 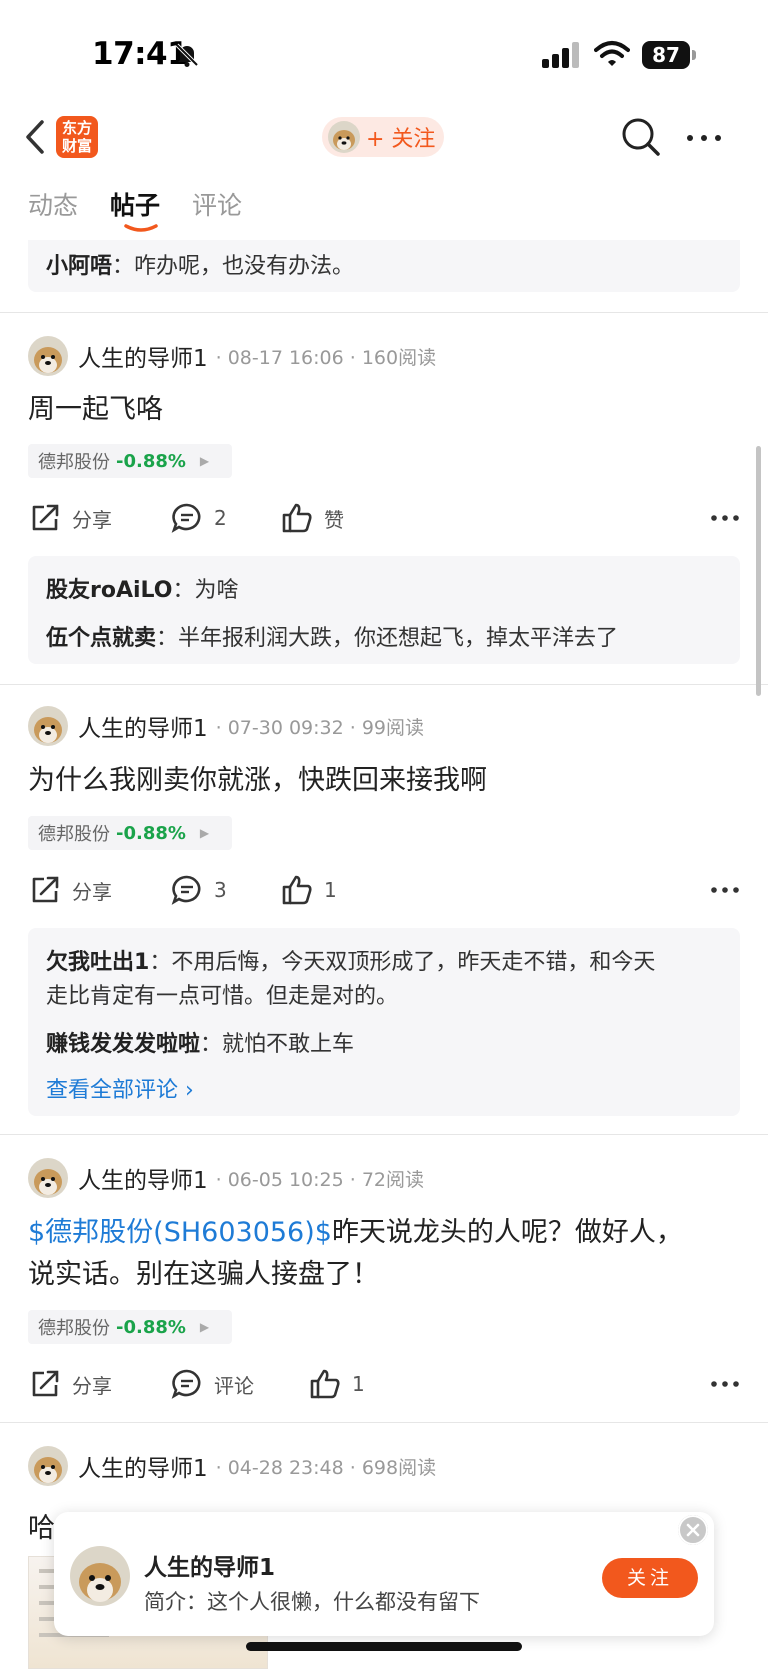 I want to click on author-profile-card: 人生的导师1 简介：这个人很懒，什么都没有留下 关注, so click(x=384, y=1574).